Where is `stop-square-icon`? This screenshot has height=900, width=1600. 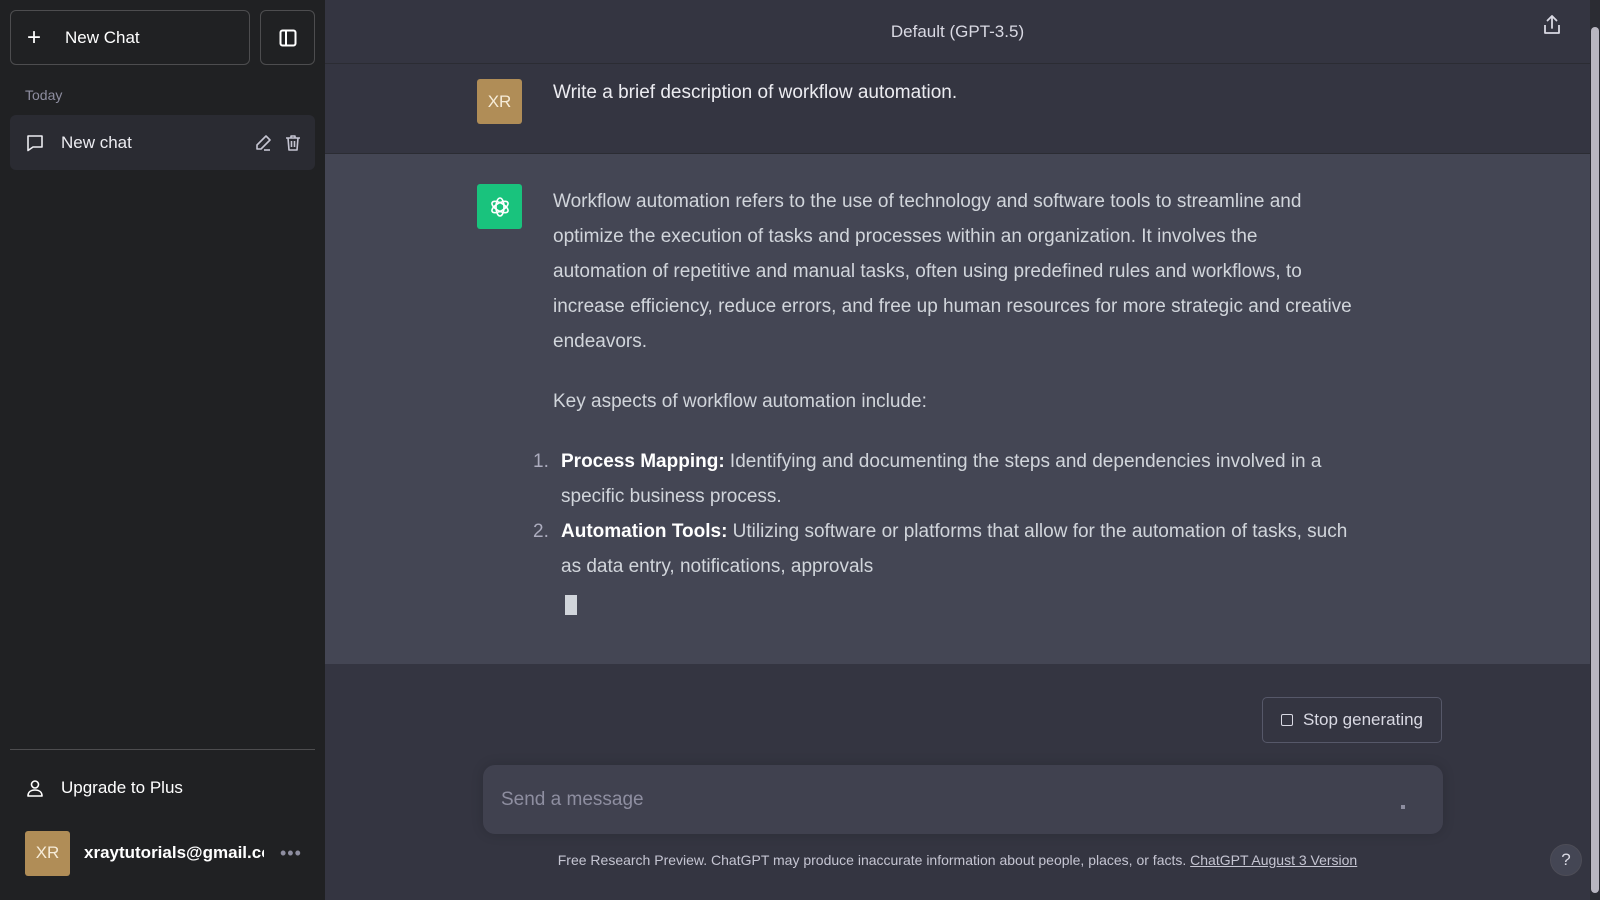 stop-square-icon is located at coordinates (1286, 720).